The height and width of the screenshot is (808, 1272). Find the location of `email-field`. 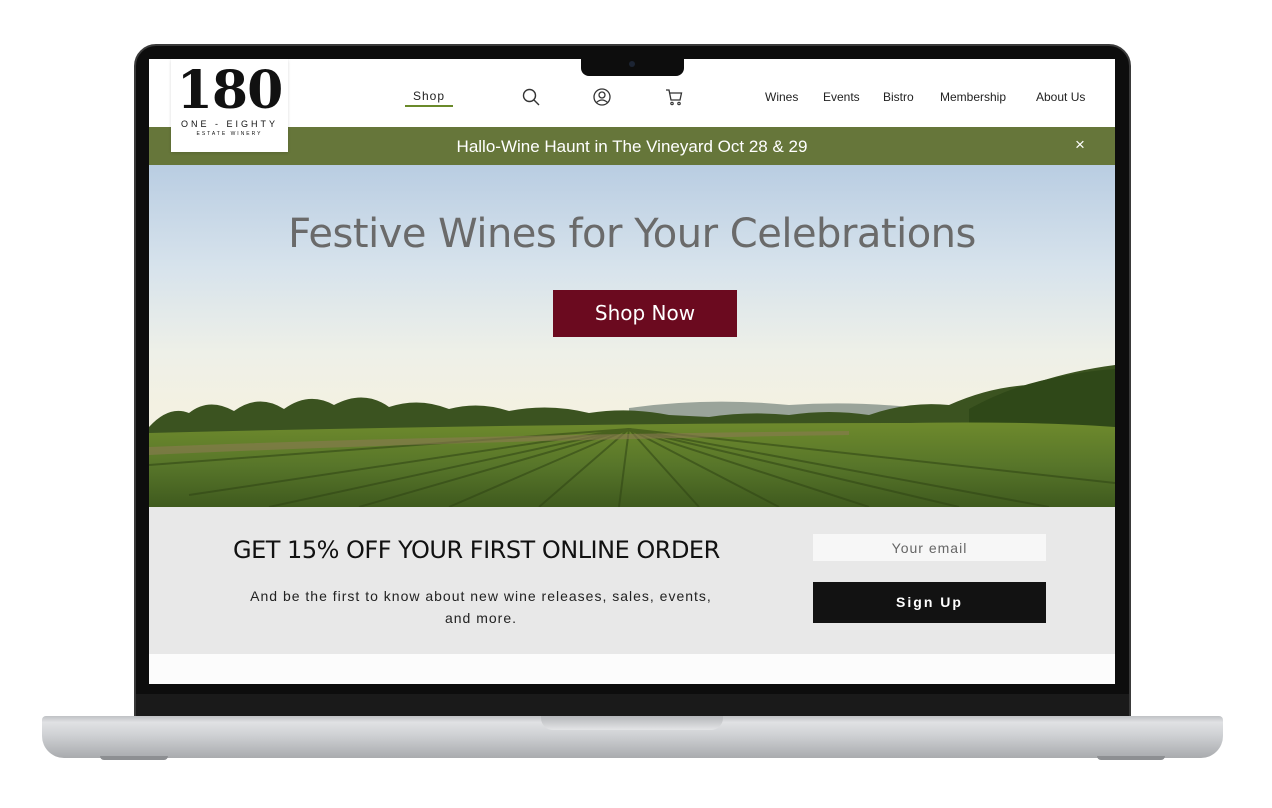

email-field is located at coordinates (929, 547).